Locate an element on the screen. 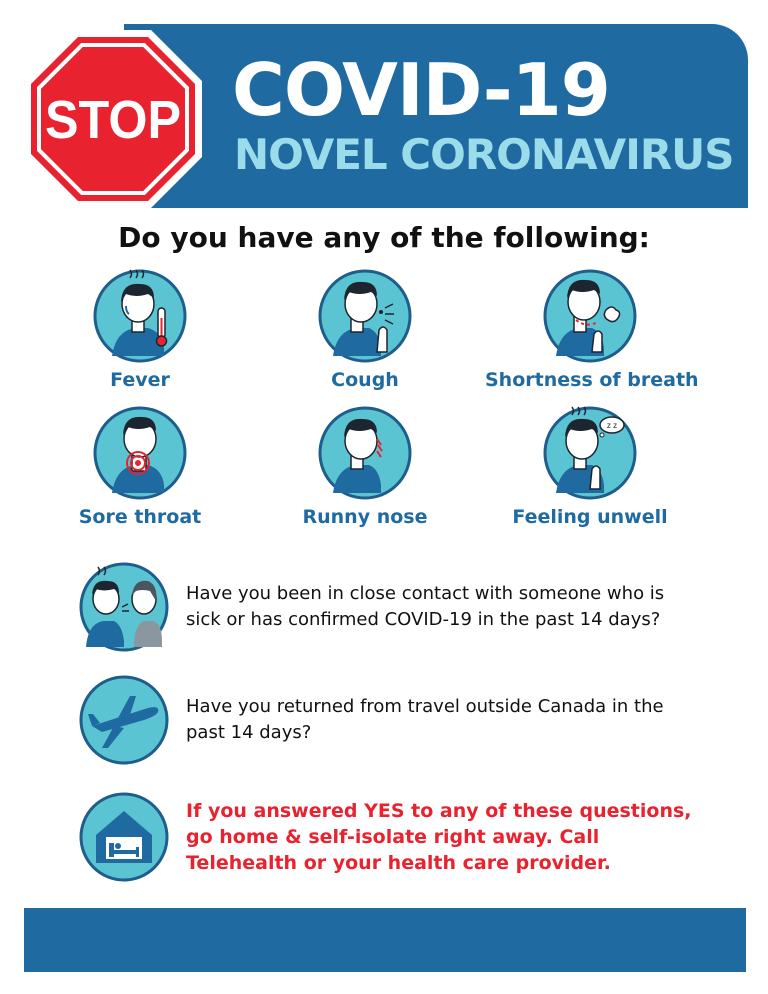 This screenshot has height=994, width=768. page-title: COVID-19 is located at coordinates (421, 90).